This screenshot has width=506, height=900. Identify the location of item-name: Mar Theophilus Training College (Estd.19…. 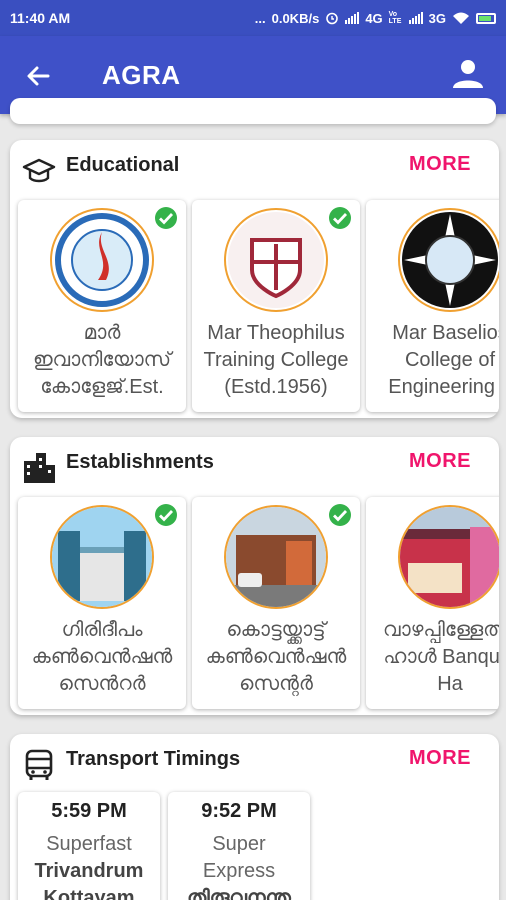
(276, 360).